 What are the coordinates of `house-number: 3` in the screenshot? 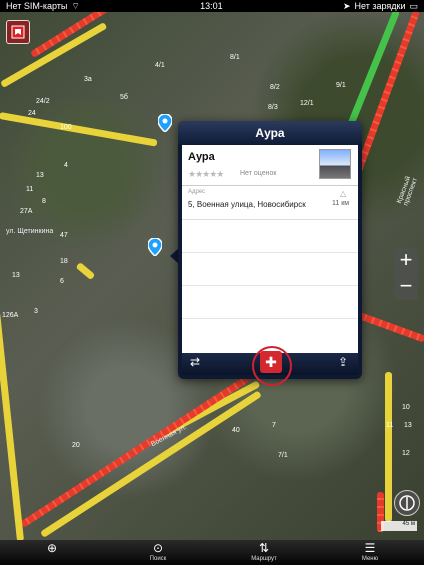 It's located at (36, 311).